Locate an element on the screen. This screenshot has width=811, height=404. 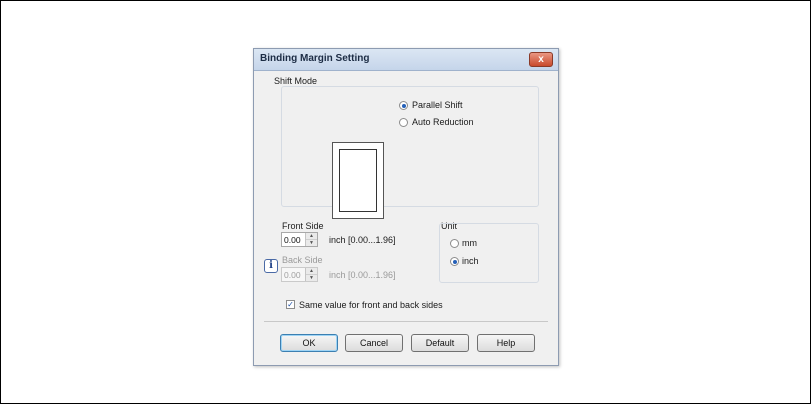
checkmark-icon: ✓ is located at coordinates (290, 304).